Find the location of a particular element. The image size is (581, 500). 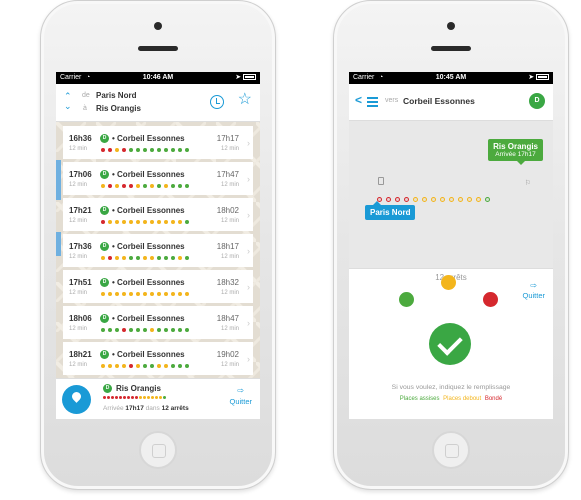

clock-time: 10:46 AM is located at coordinates (158, 77).